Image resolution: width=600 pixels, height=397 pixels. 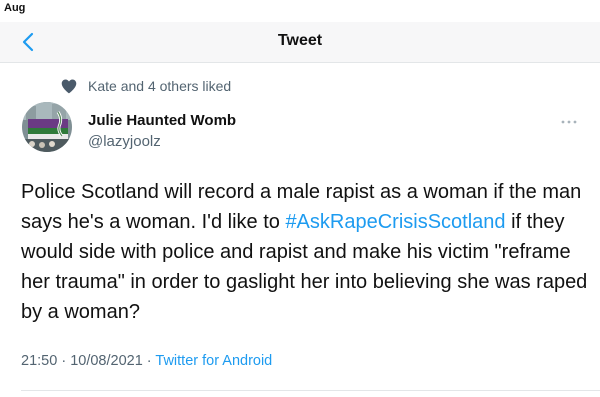 What do you see at coordinates (213, 361) in the screenshot?
I see `source-link: Twitter for Android` at bounding box center [213, 361].